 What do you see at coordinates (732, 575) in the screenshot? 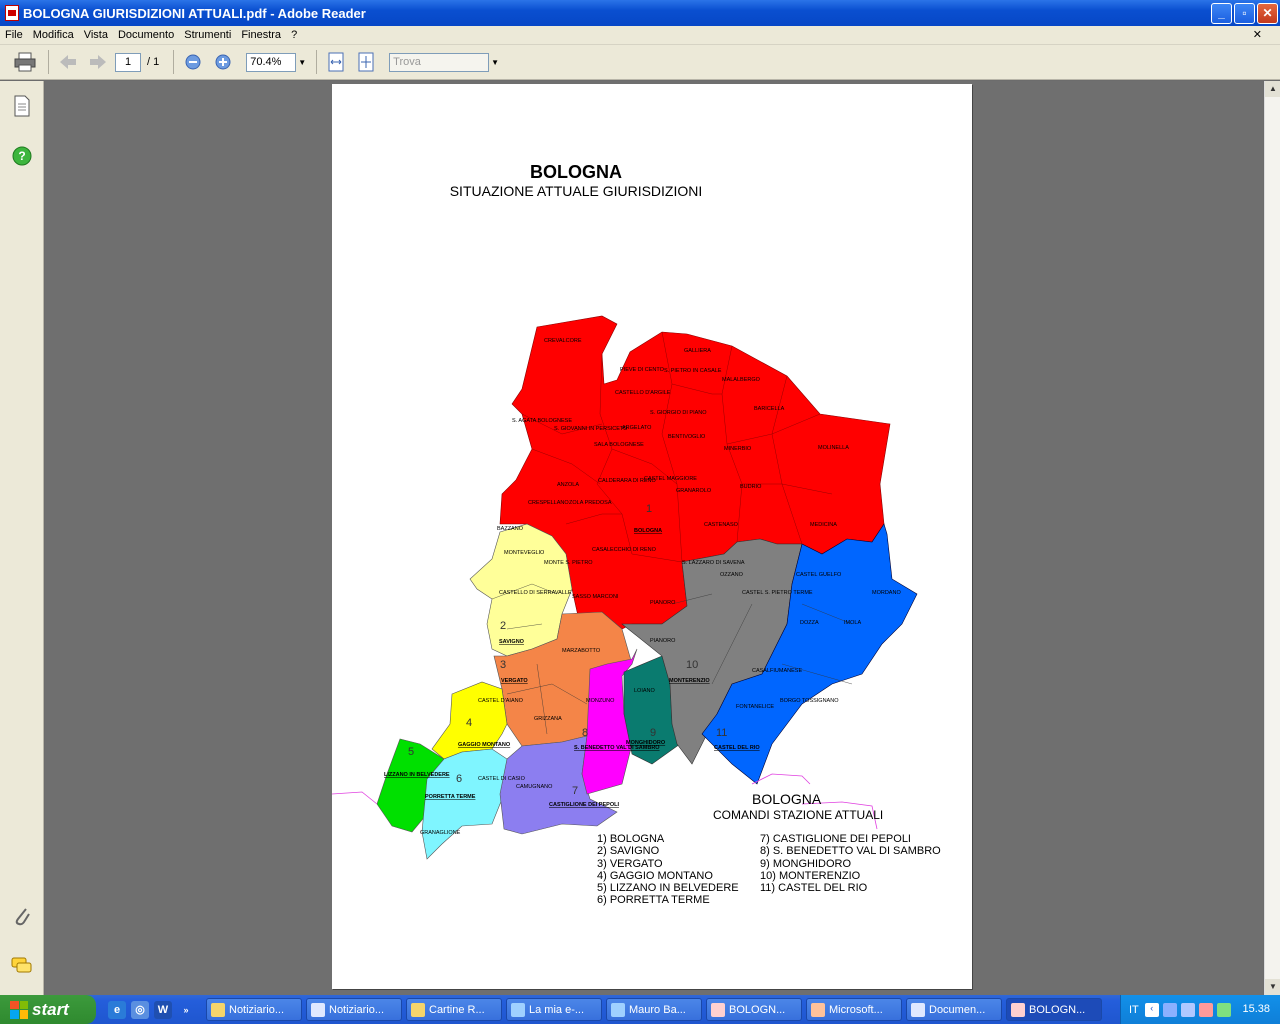
I see `label-ozzano: OZZANO` at bounding box center [732, 575].